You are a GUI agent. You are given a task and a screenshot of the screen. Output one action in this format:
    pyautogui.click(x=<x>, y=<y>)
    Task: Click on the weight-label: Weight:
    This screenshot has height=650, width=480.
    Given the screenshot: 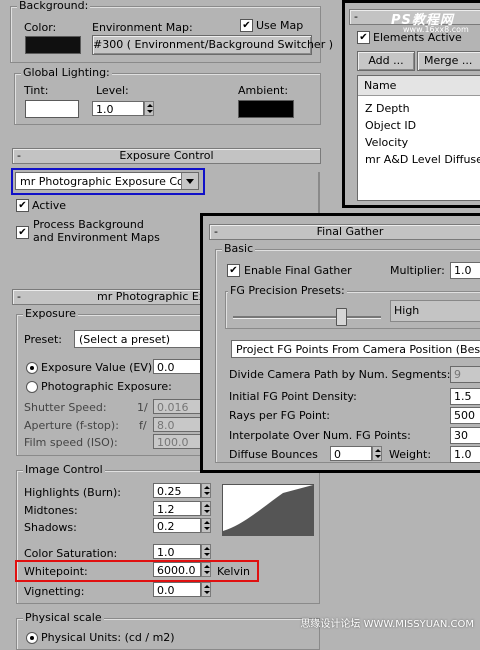 What is the action you would take?
    pyautogui.click(x=410, y=454)
    